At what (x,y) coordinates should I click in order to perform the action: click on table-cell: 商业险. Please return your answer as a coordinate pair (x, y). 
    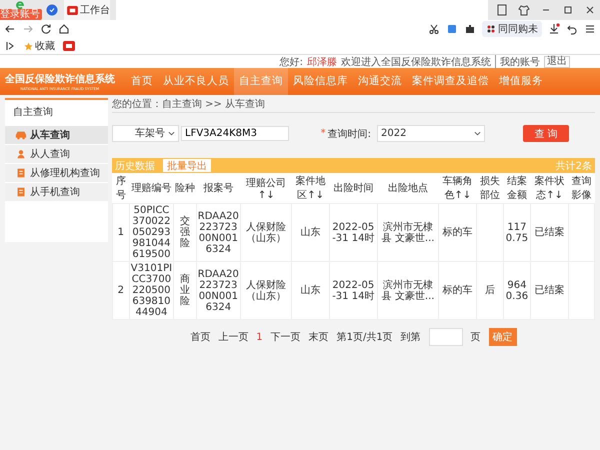
    Looking at the image, I should click on (185, 290).